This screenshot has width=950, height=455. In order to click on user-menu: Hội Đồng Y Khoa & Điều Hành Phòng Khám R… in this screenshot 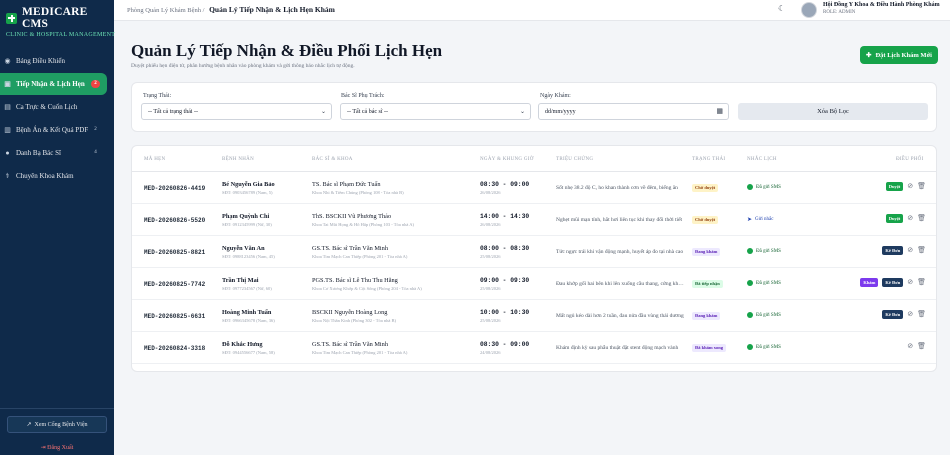, I will do `click(874, 10)`.